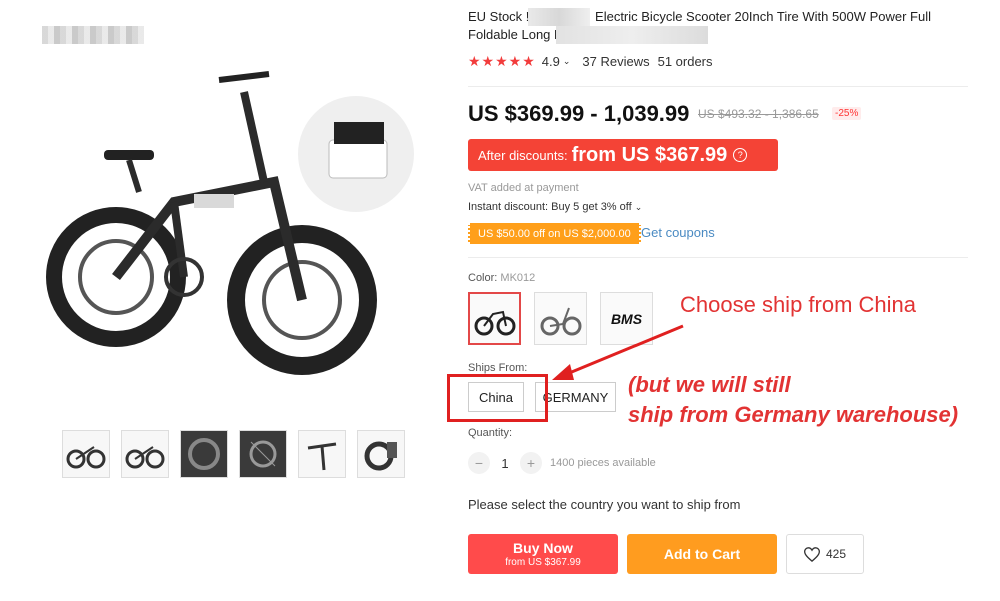 This screenshot has height=601, width=1000. I want to click on after-discount-banner: After discounts: from US $367.99 ?, so click(623, 155).